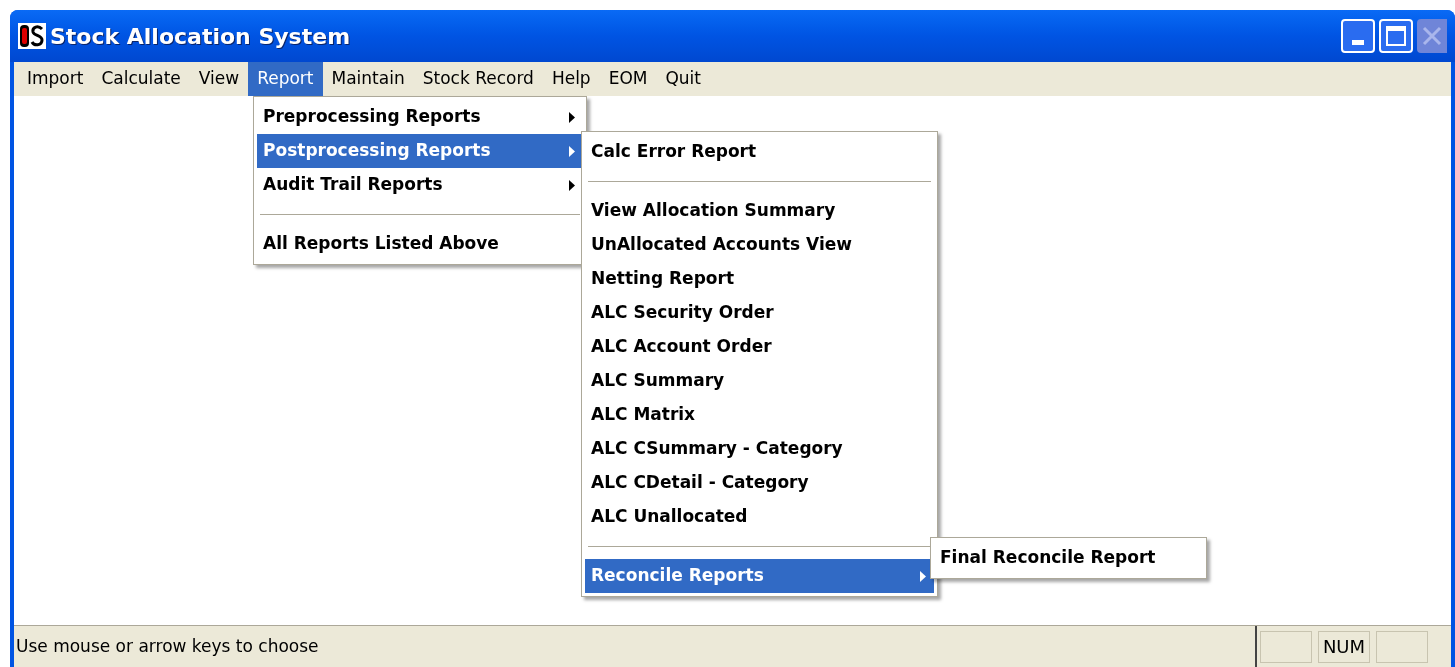 The image size is (1455, 667). I want to click on menu-item: ALC Unallocated, so click(759, 517).